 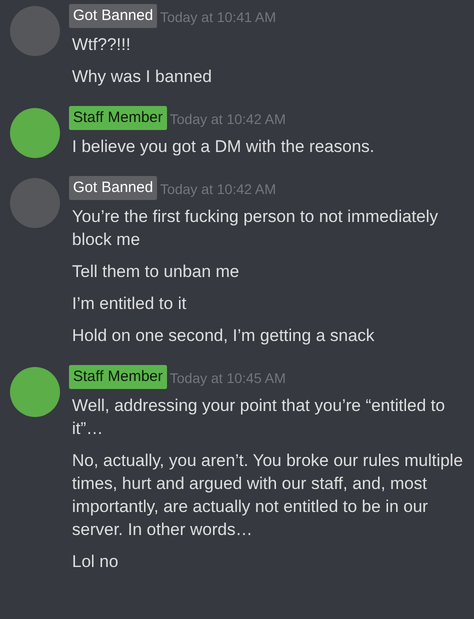 I want to click on message-text: I’m entitled to it, so click(x=130, y=304).